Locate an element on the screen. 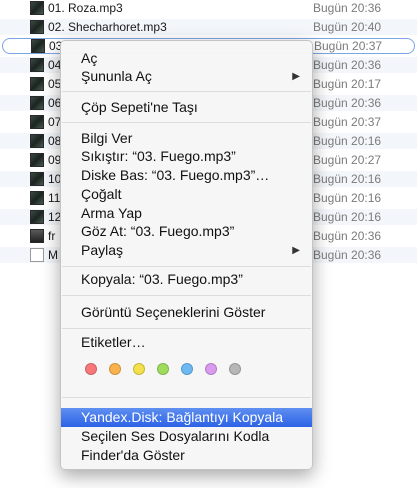 The image size is (417, 488). menu-item-move-to-trash: Çöp Sepeti'ne Taşı is located at coordinates (186, 107).